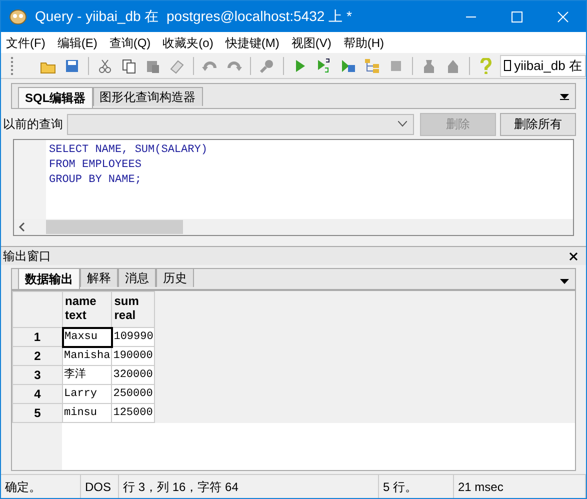 Image resolution: width=587 pixels, height=499 pixels. I want to click on output-tab: 消息, so click(137, 277).